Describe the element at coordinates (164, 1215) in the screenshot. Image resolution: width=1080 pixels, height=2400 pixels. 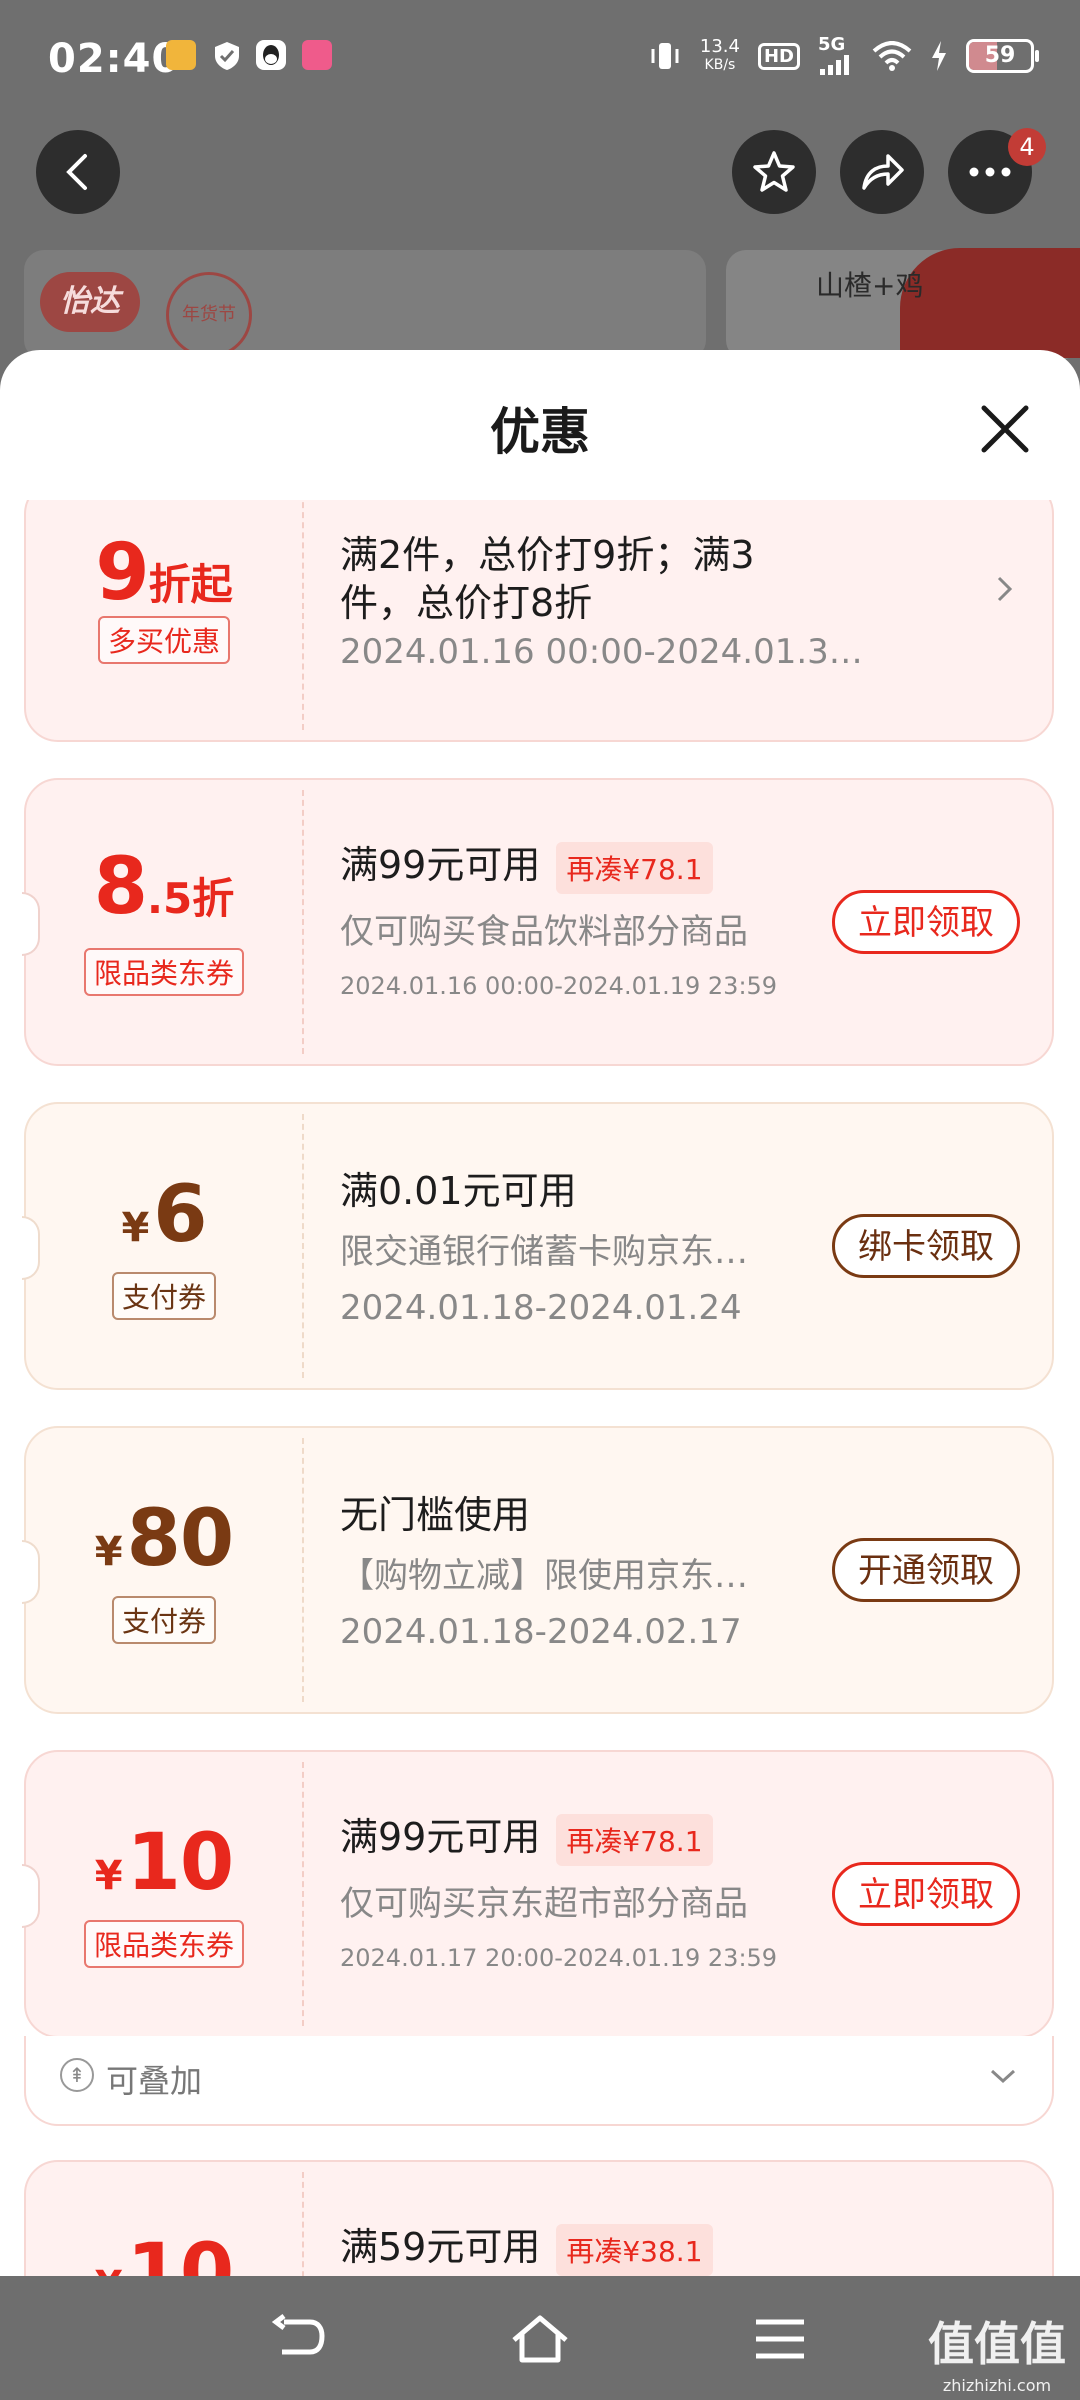
I see `coupon-value: ¥6` at that location.